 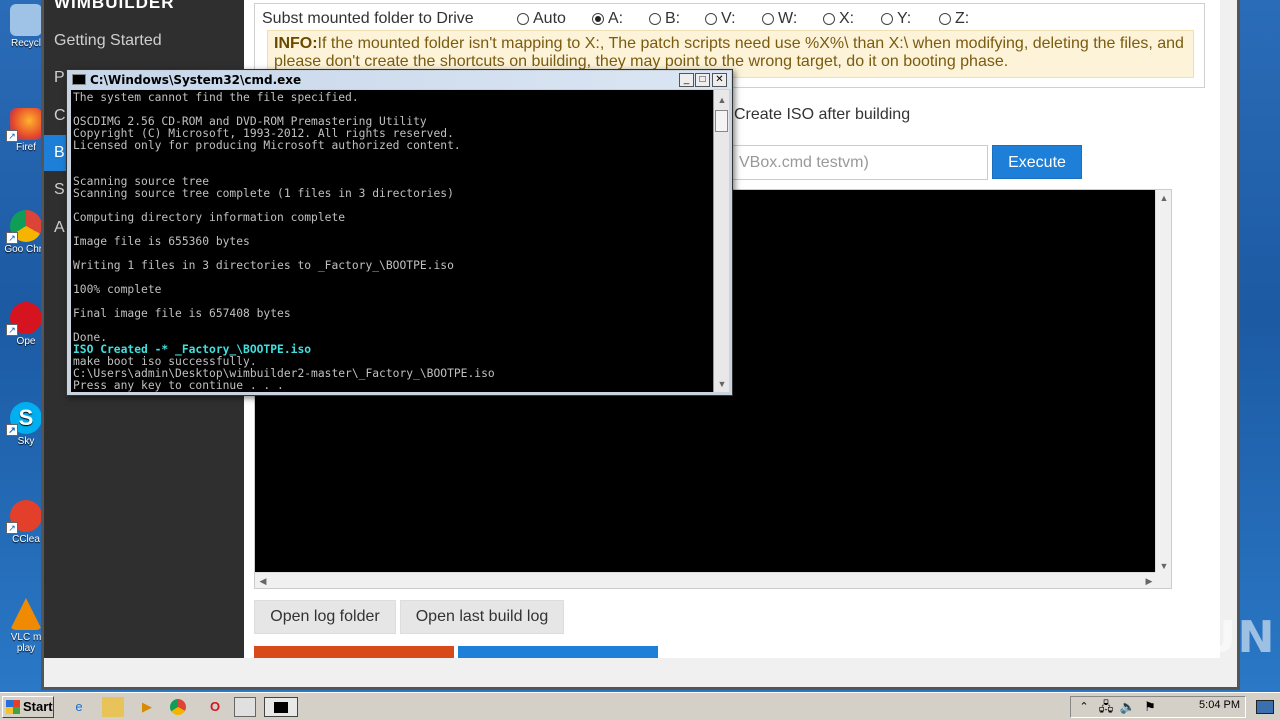 I want to click on desktop-icon-label: CClea, so click(x=26, y=539).